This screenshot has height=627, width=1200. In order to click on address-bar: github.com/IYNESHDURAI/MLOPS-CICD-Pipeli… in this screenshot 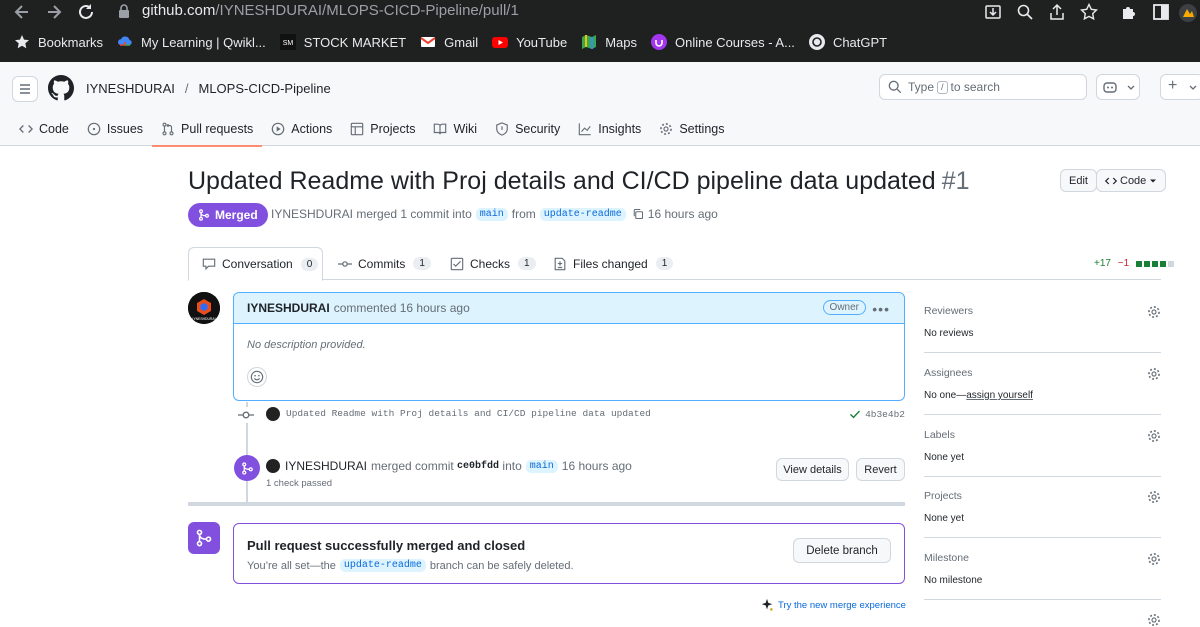, I will do `click(330, 10)`.